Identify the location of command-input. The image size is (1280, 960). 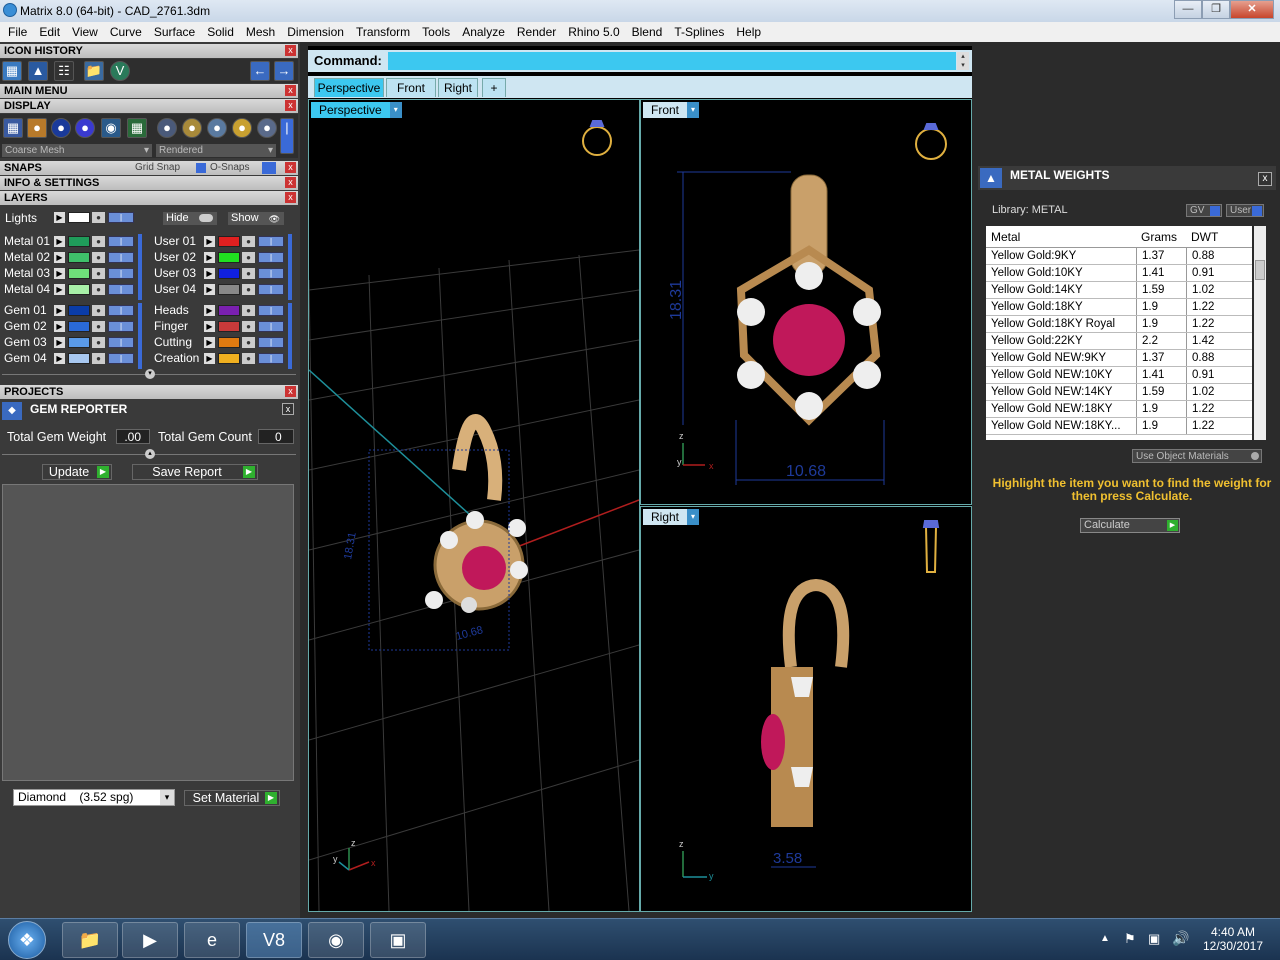
(672, 61).